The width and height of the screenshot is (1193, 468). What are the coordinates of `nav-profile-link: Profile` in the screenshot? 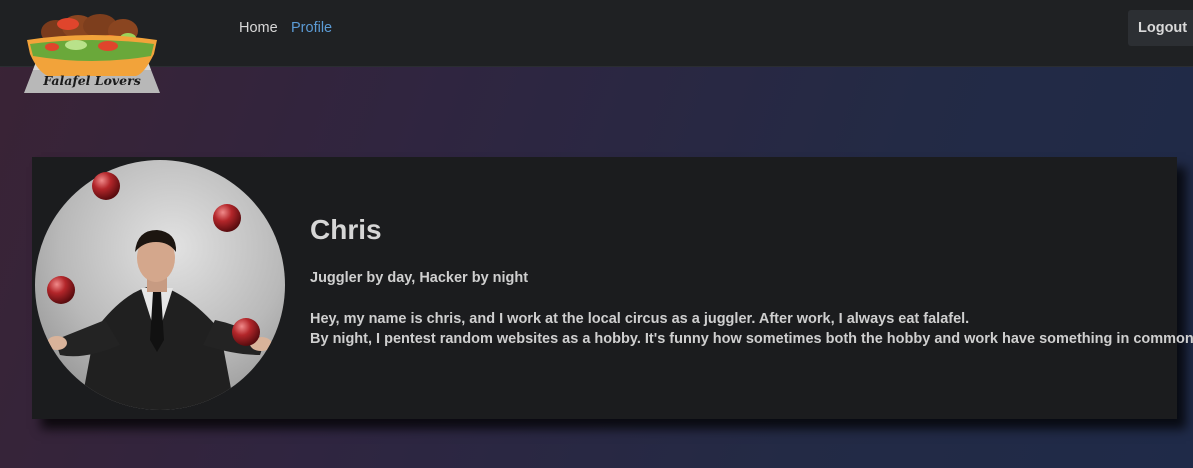 It's located at (311, 28).